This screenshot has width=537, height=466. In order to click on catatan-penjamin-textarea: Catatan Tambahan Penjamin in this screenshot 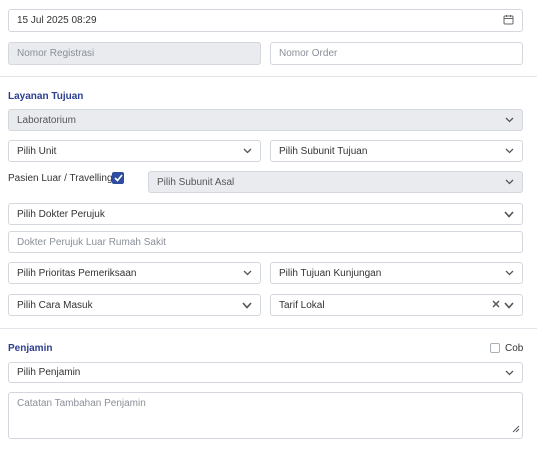, I will do `click(265, 415)`.